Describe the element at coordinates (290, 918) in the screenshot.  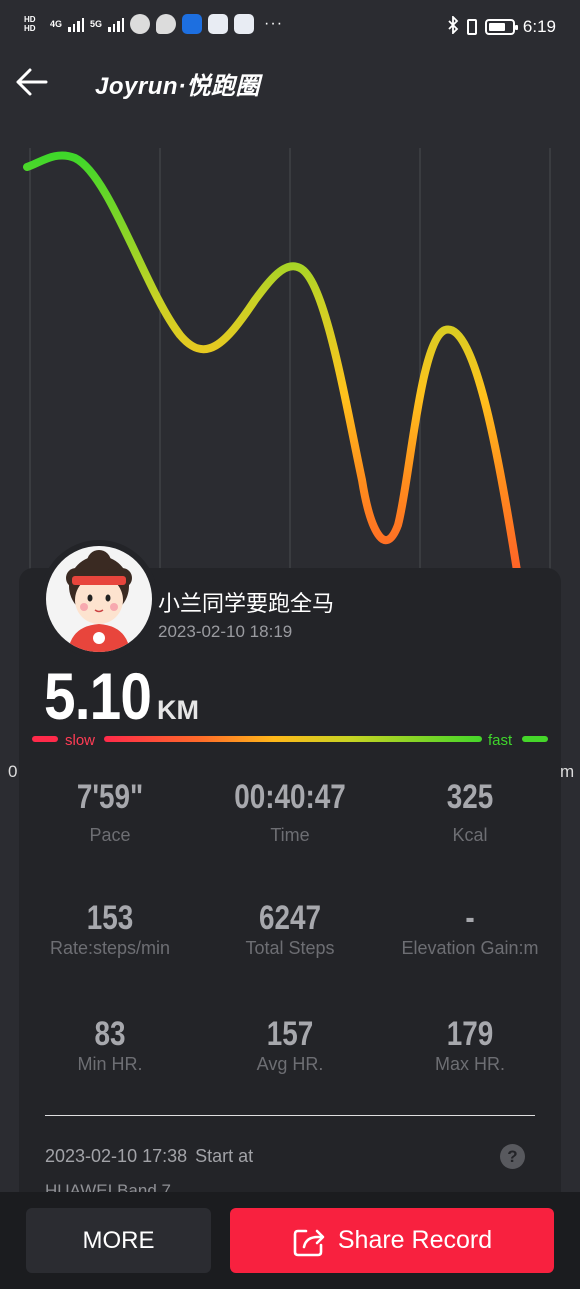
I see `stat-value: 6247` at that location.